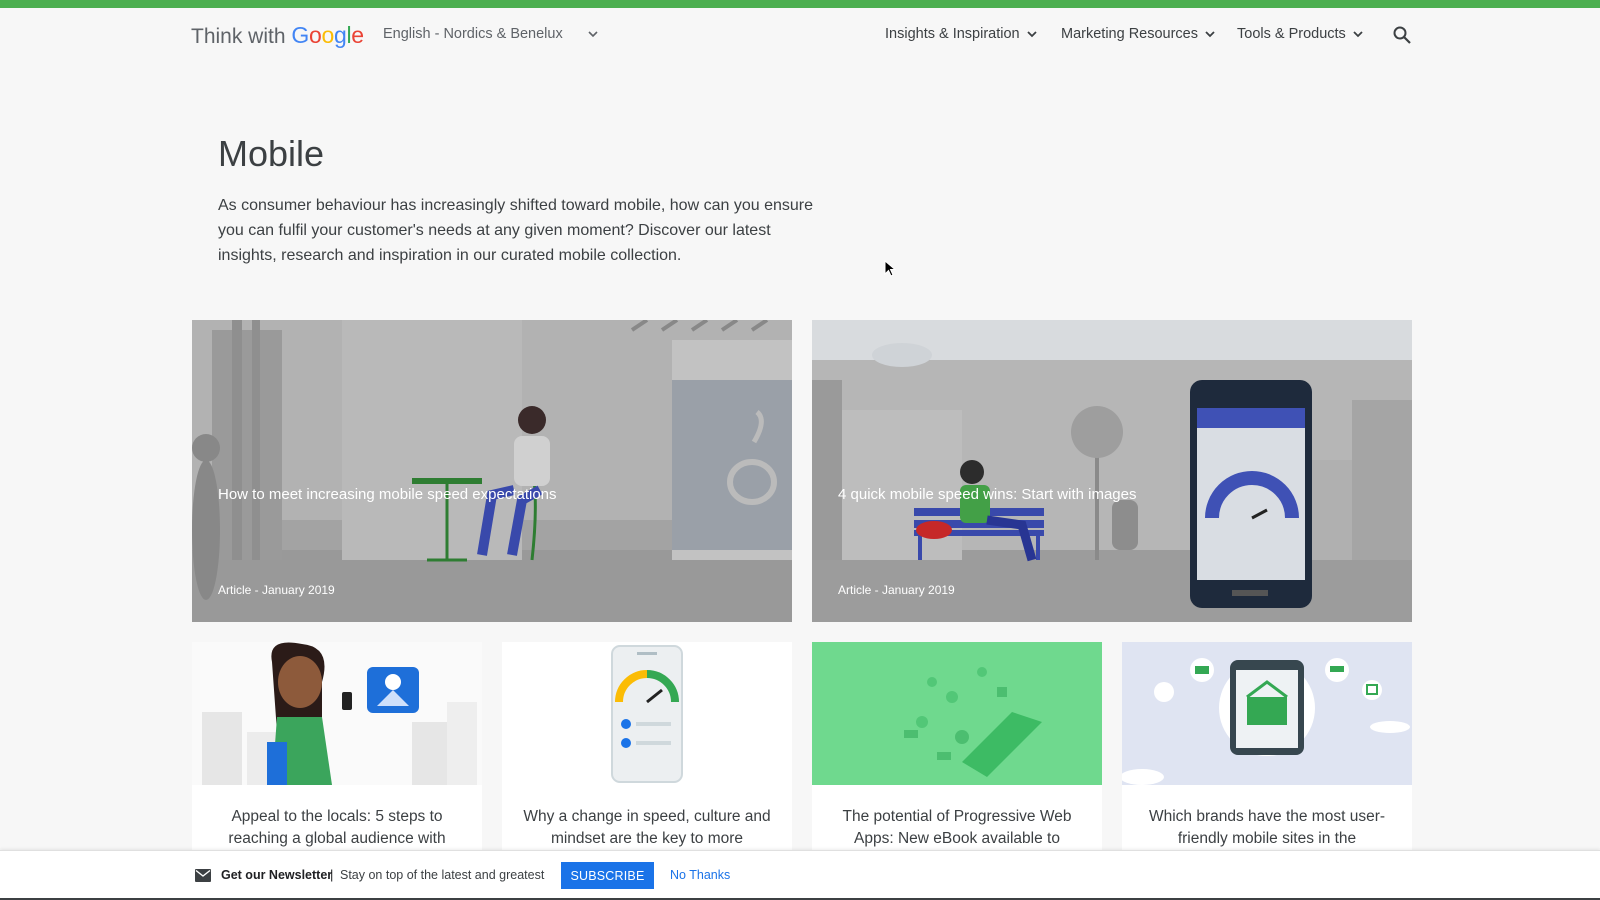 Image resolution: width=1600 pixels, height=900 pixels. I want to click on logo-prefix: Think with, so click(238, 36).